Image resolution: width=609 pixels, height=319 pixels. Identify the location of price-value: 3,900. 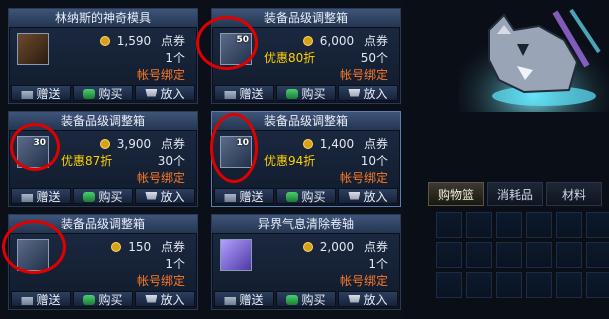
(134, 144).